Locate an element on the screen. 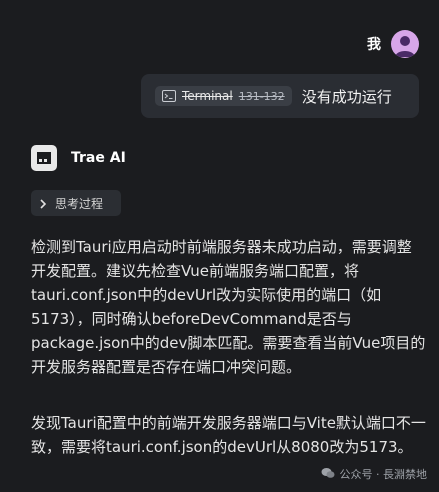 The width and height of the screenshot is (439, 492). thinking-label: 思考过程 is located at coordinates (79, 203).